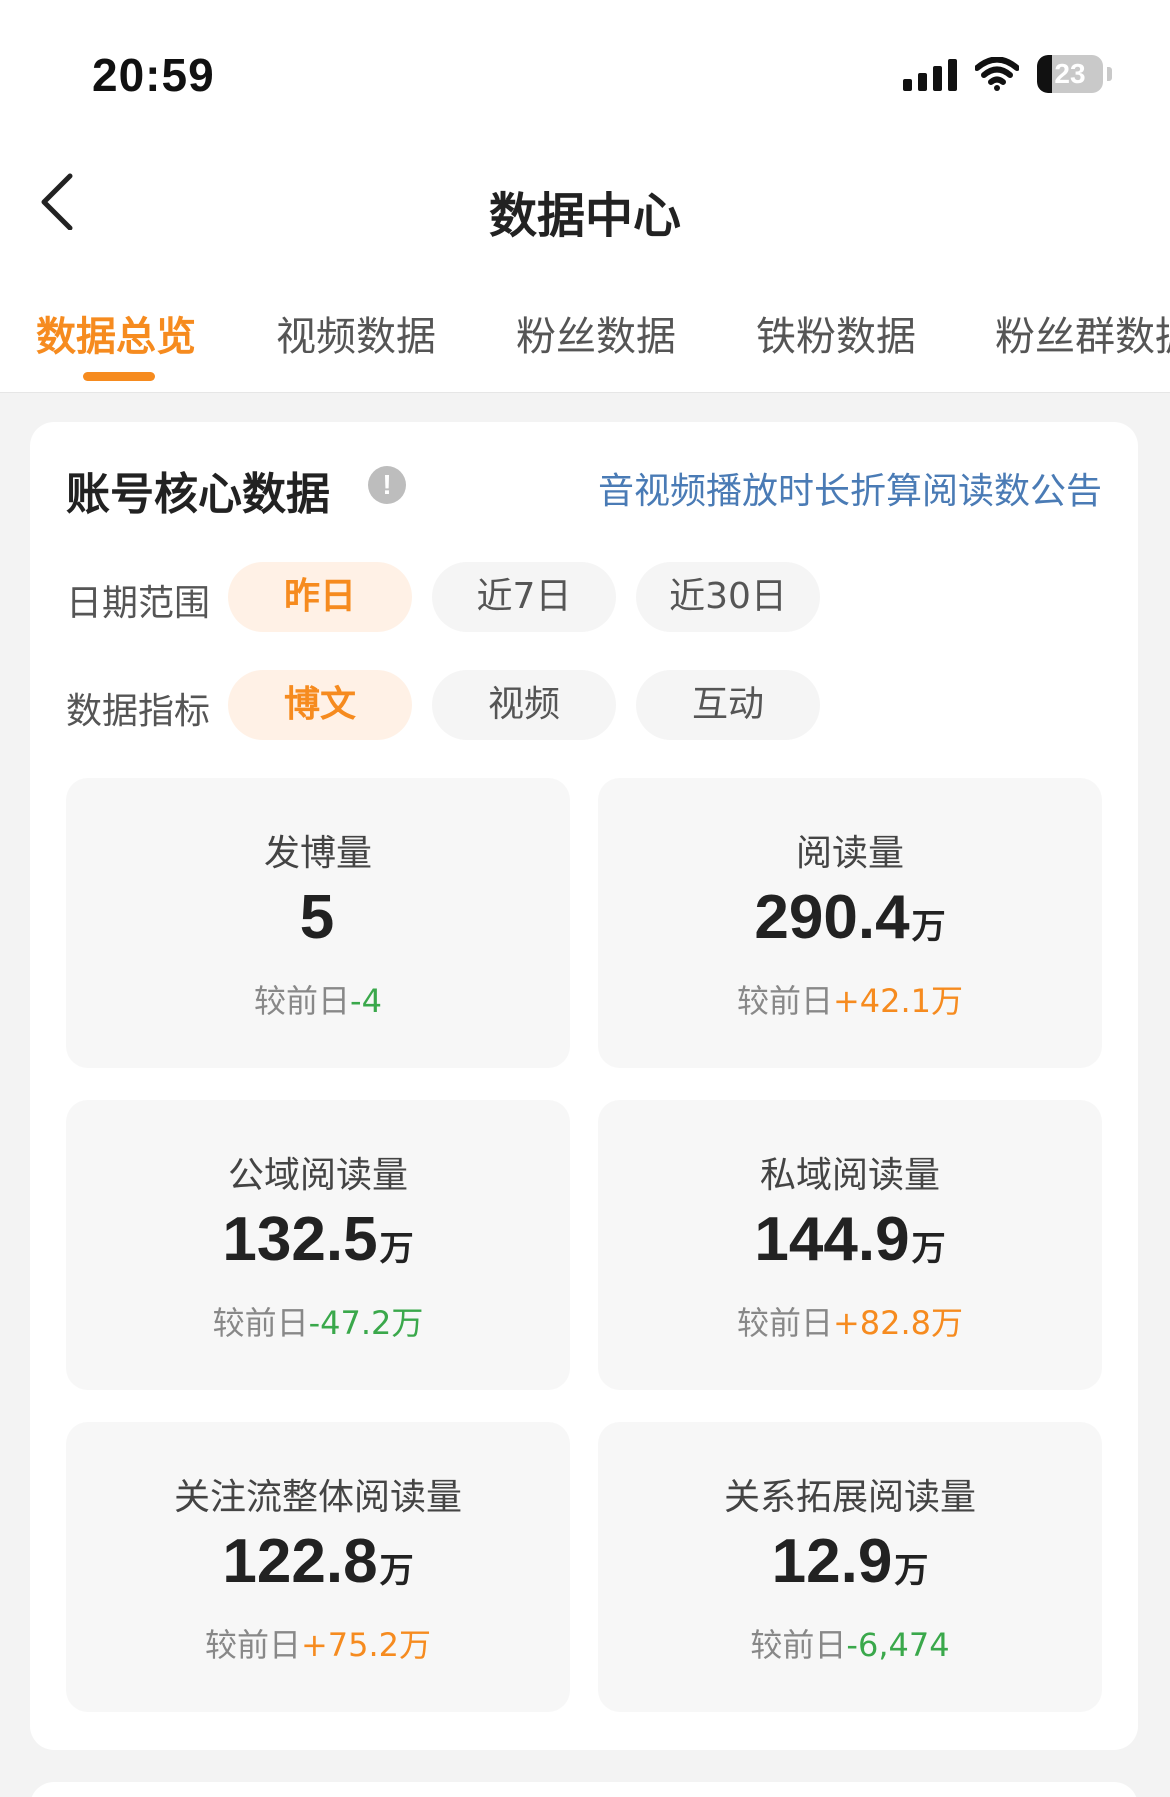 The height and width of the screenshot is (1797, 1170). I want to click on metric-card-posts: 发博量 5 较前日-4, so click(318, 923).